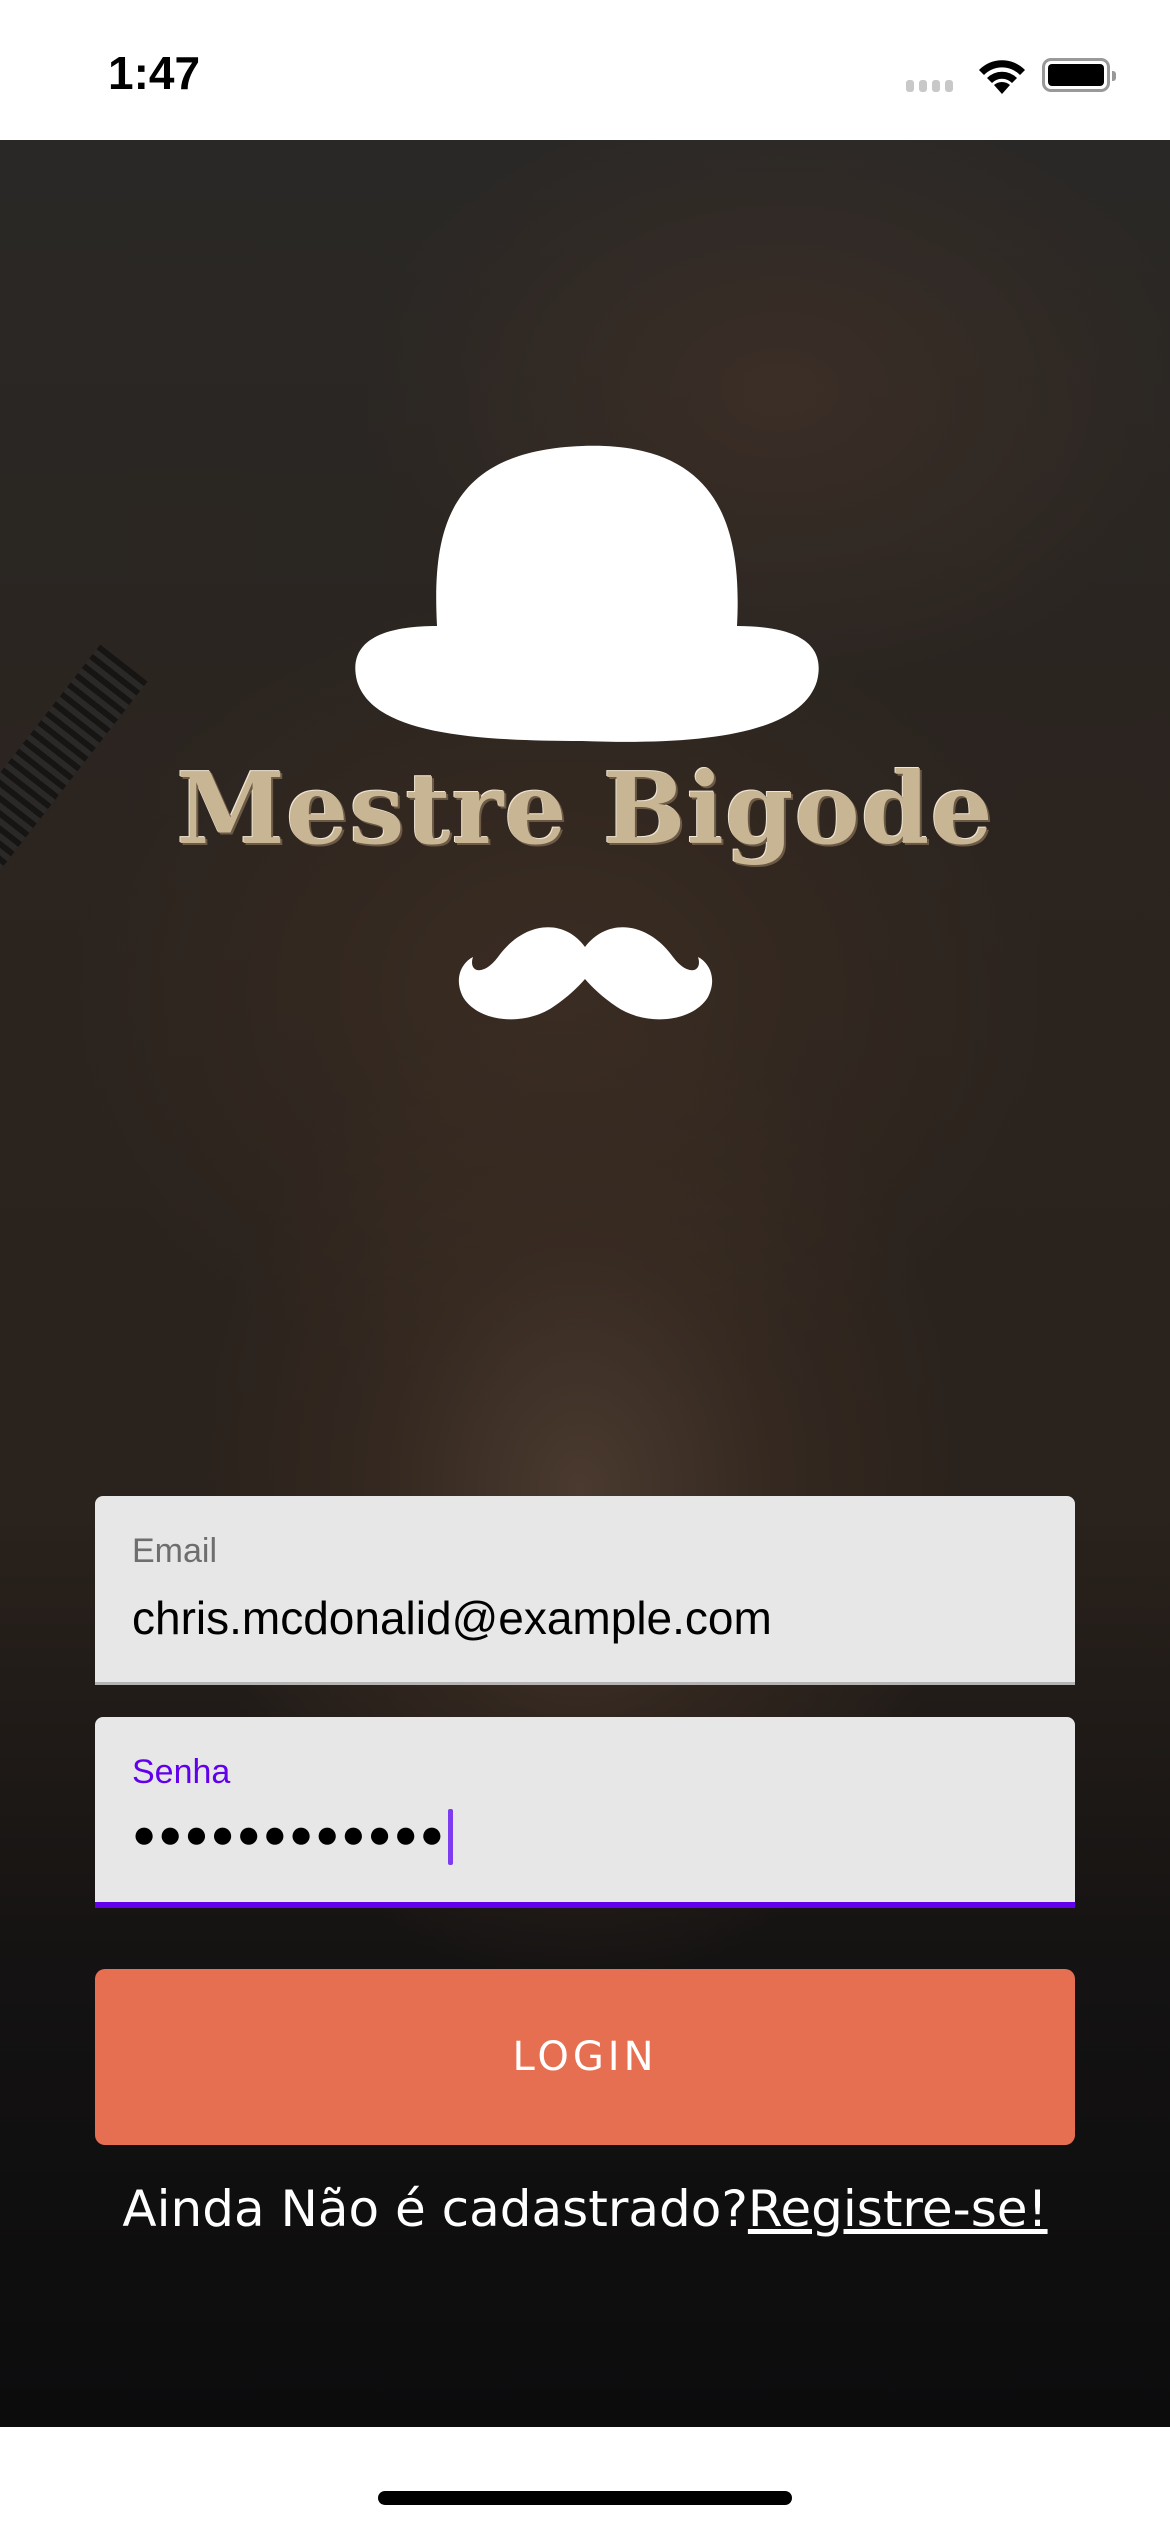 The height and width of the screenshot is (2532, 1170). I want to click on email-input: chris.mcdonalid@example.com, so click(452, 1618).